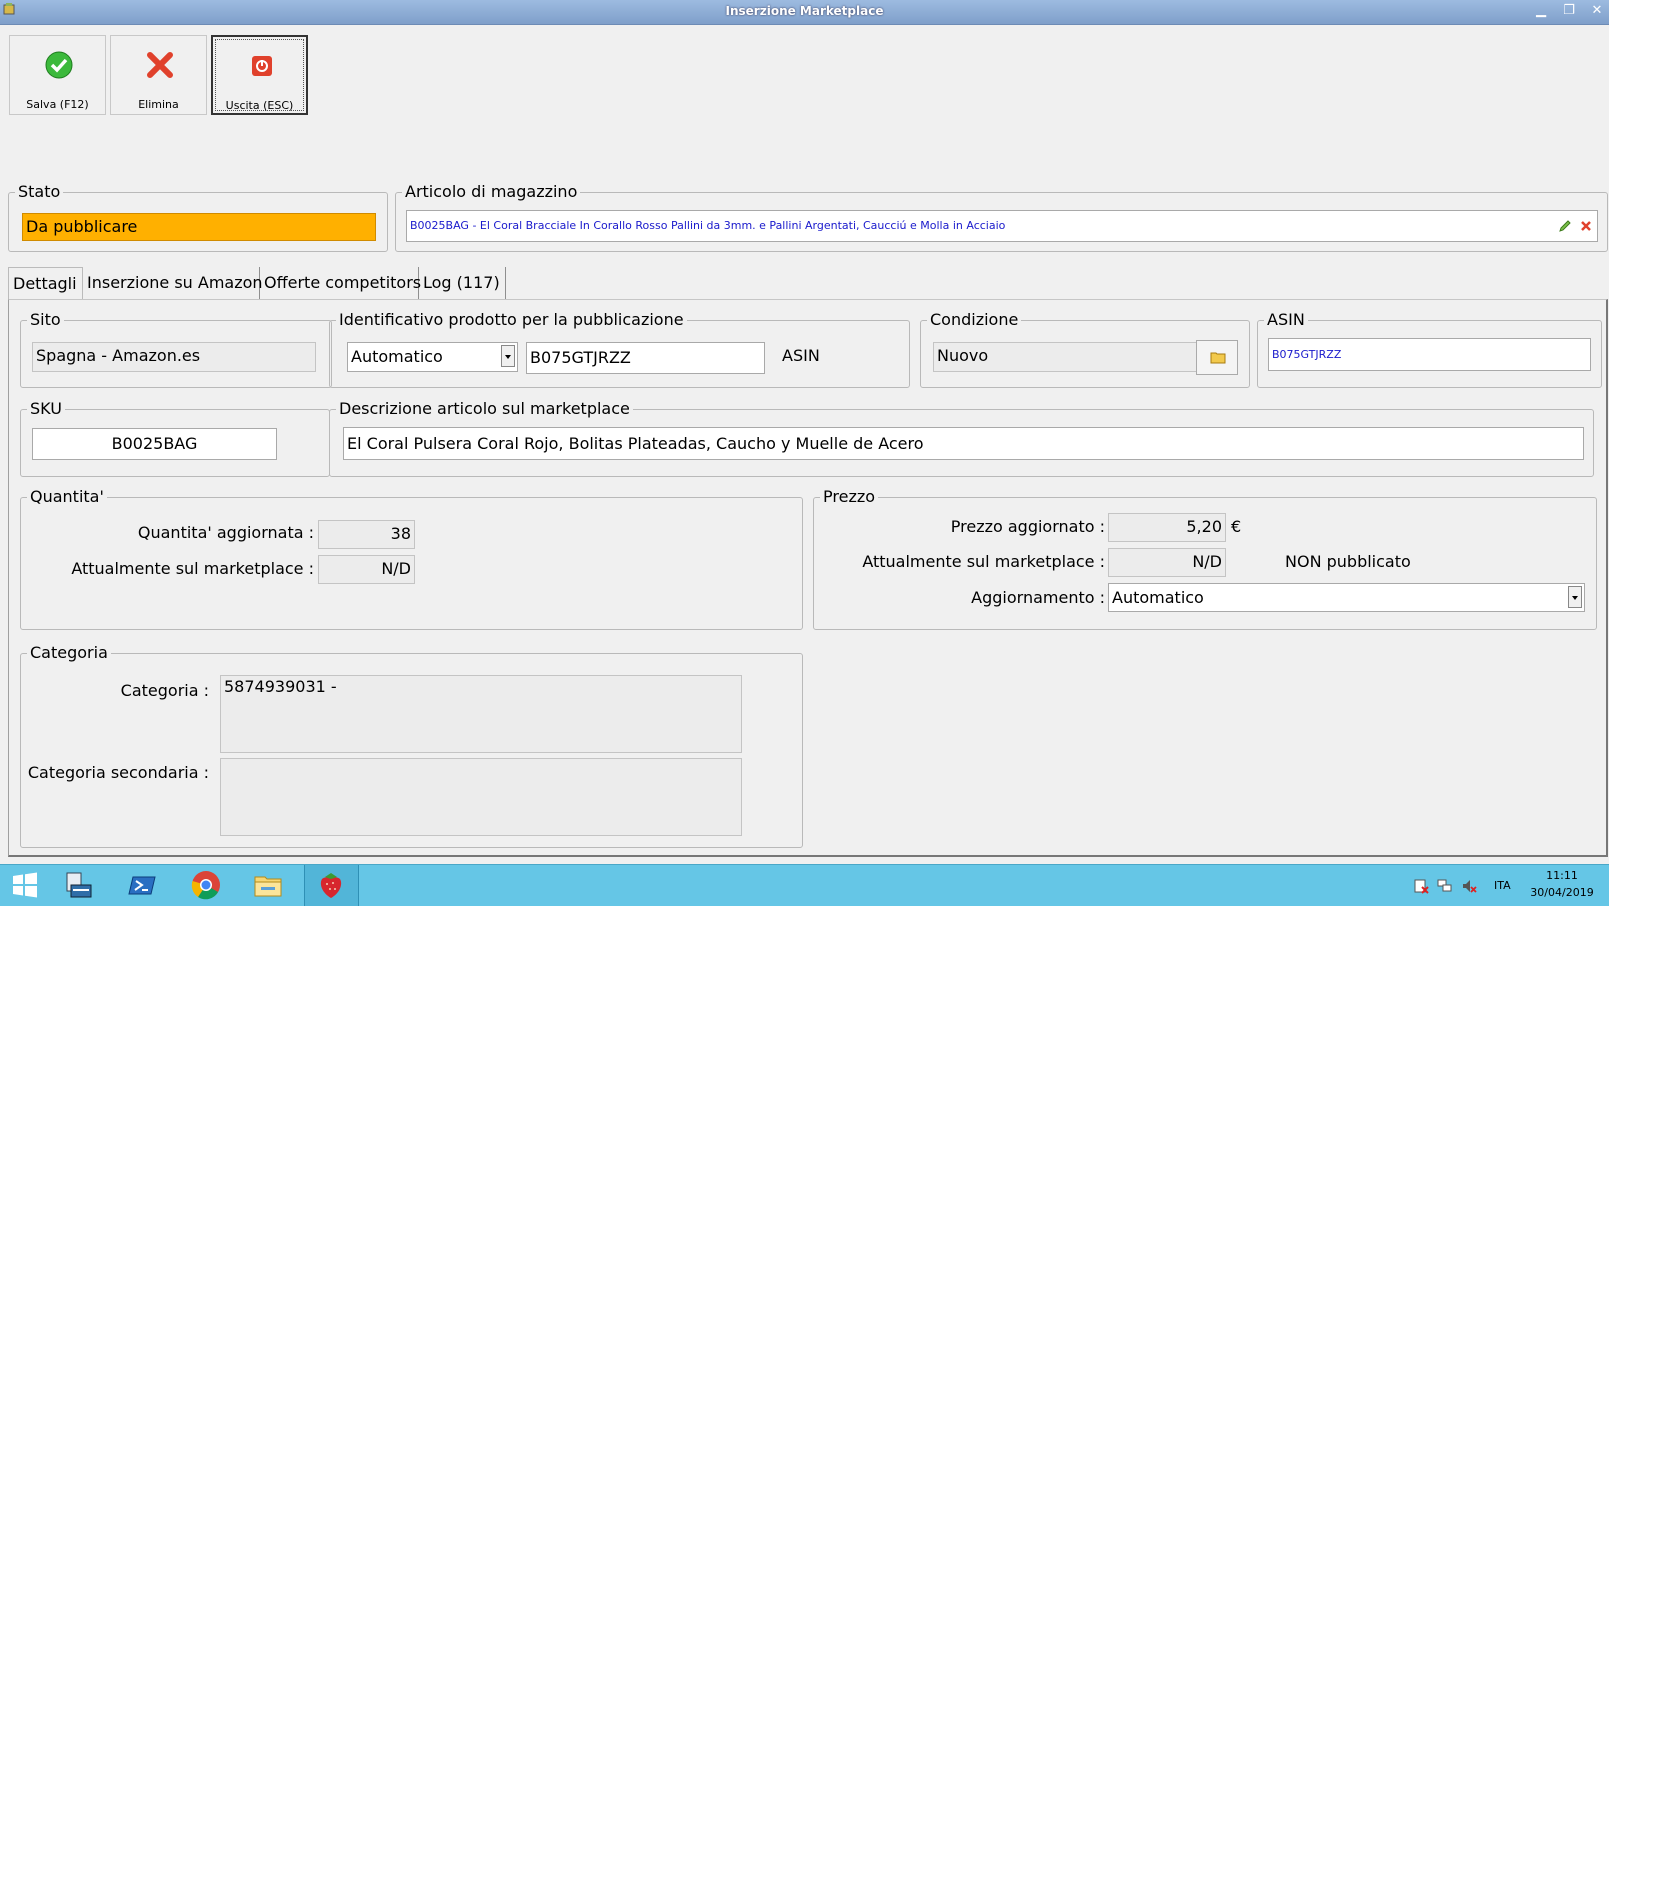 This screenshot has width=1664, height=1888. I want to click on tab-offerte-competitors: Offerte competitors, so click(340, 283).